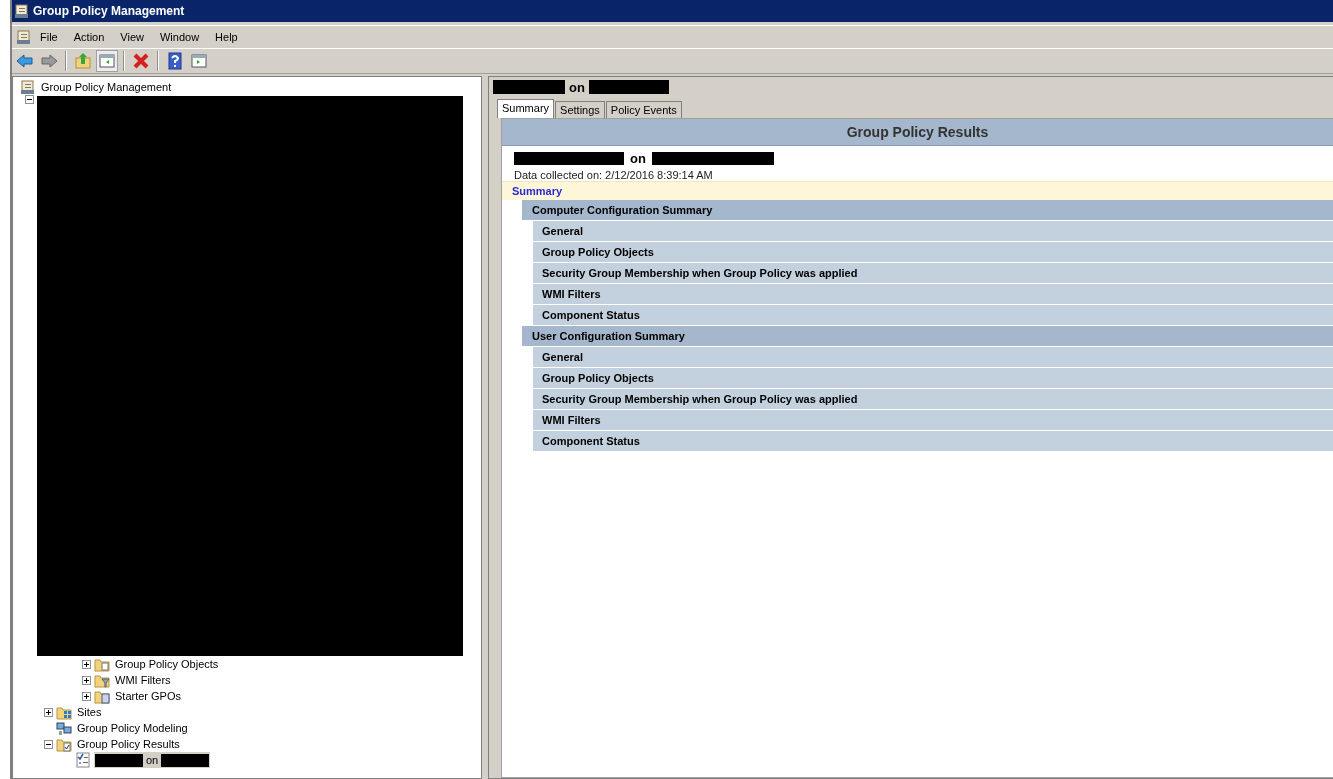 This screenshot has width=1333, height=779. What do you see at coordinates (577, 87) in the screenshot?
I see `details-title: on` at bounding box center [577, 87].